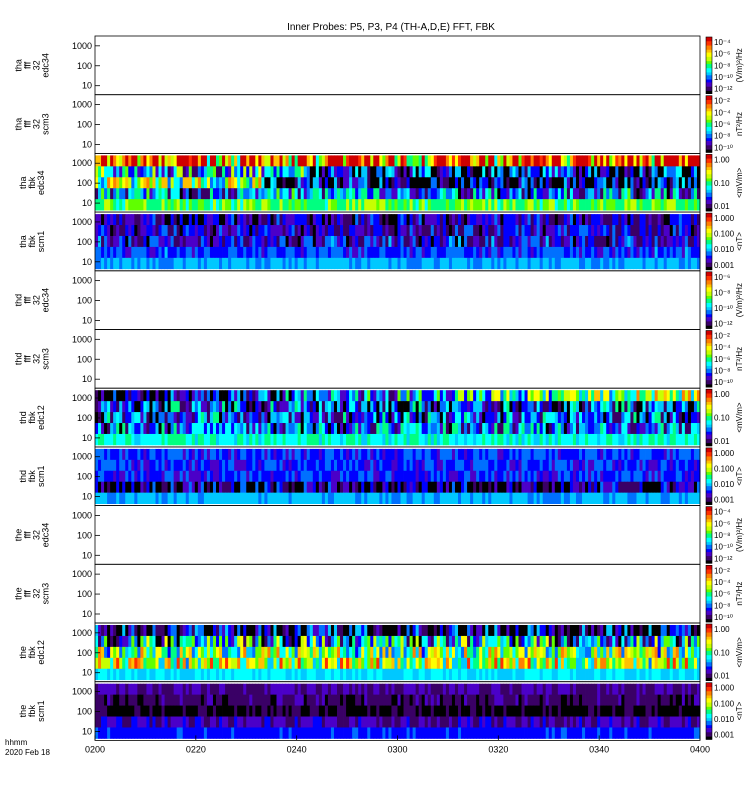 This screenshot has width=750, height=805. I want to click on panel-frame, so click(397, 65).